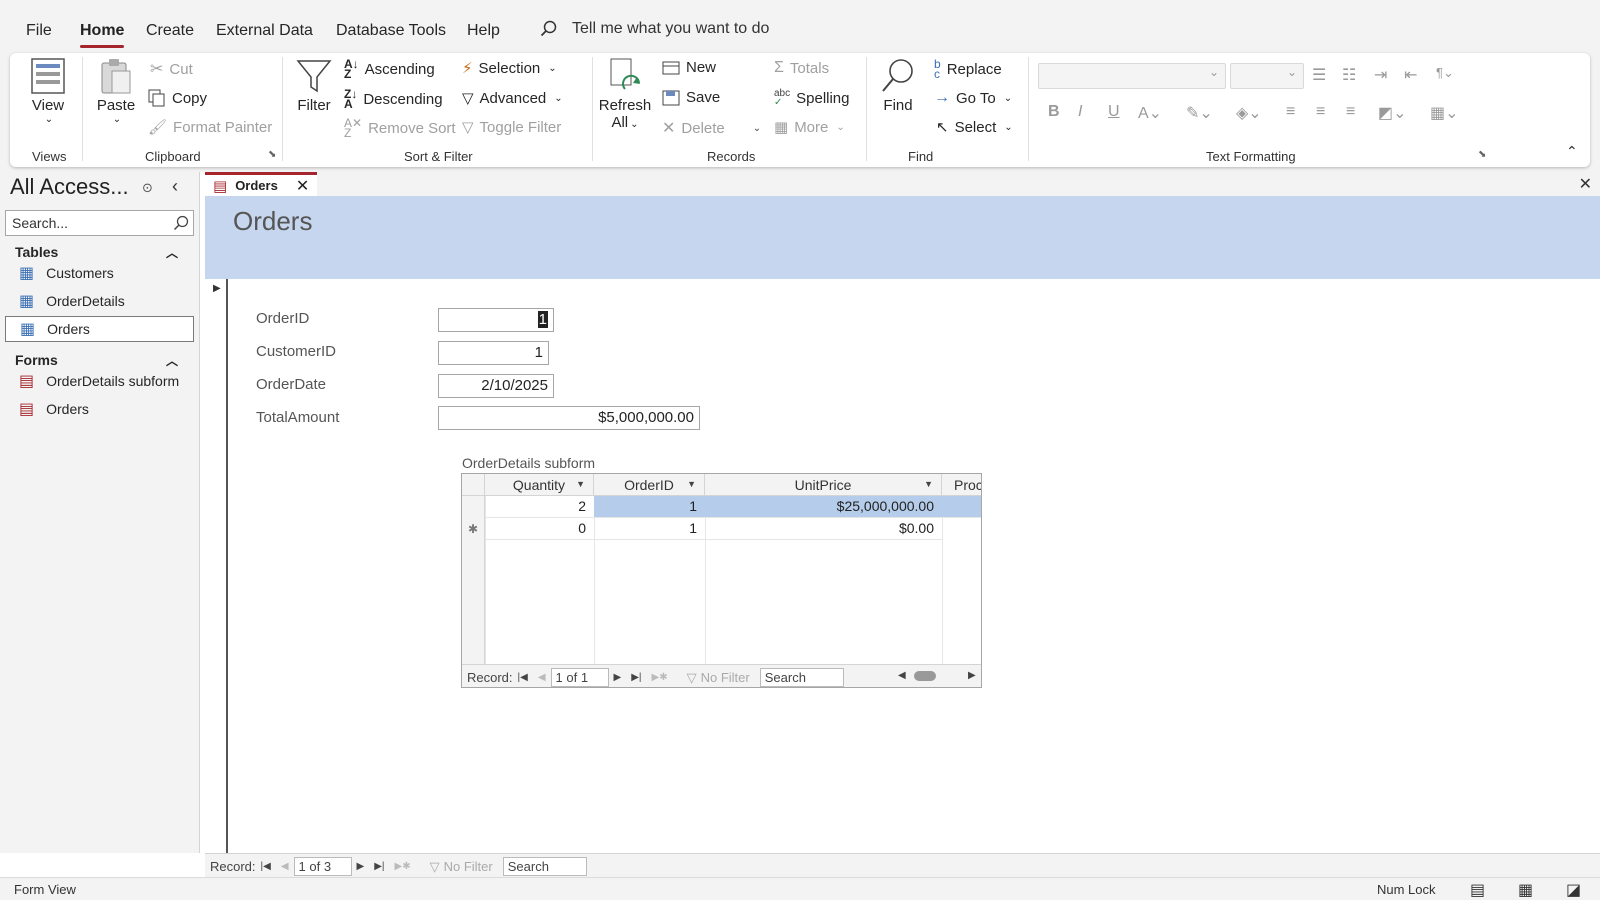  What do you see at coordinates (400, 128) in the screenshot?
I see `remove-sort-button: A✕ Z Remove Sort` at bounding box center [400, 128].